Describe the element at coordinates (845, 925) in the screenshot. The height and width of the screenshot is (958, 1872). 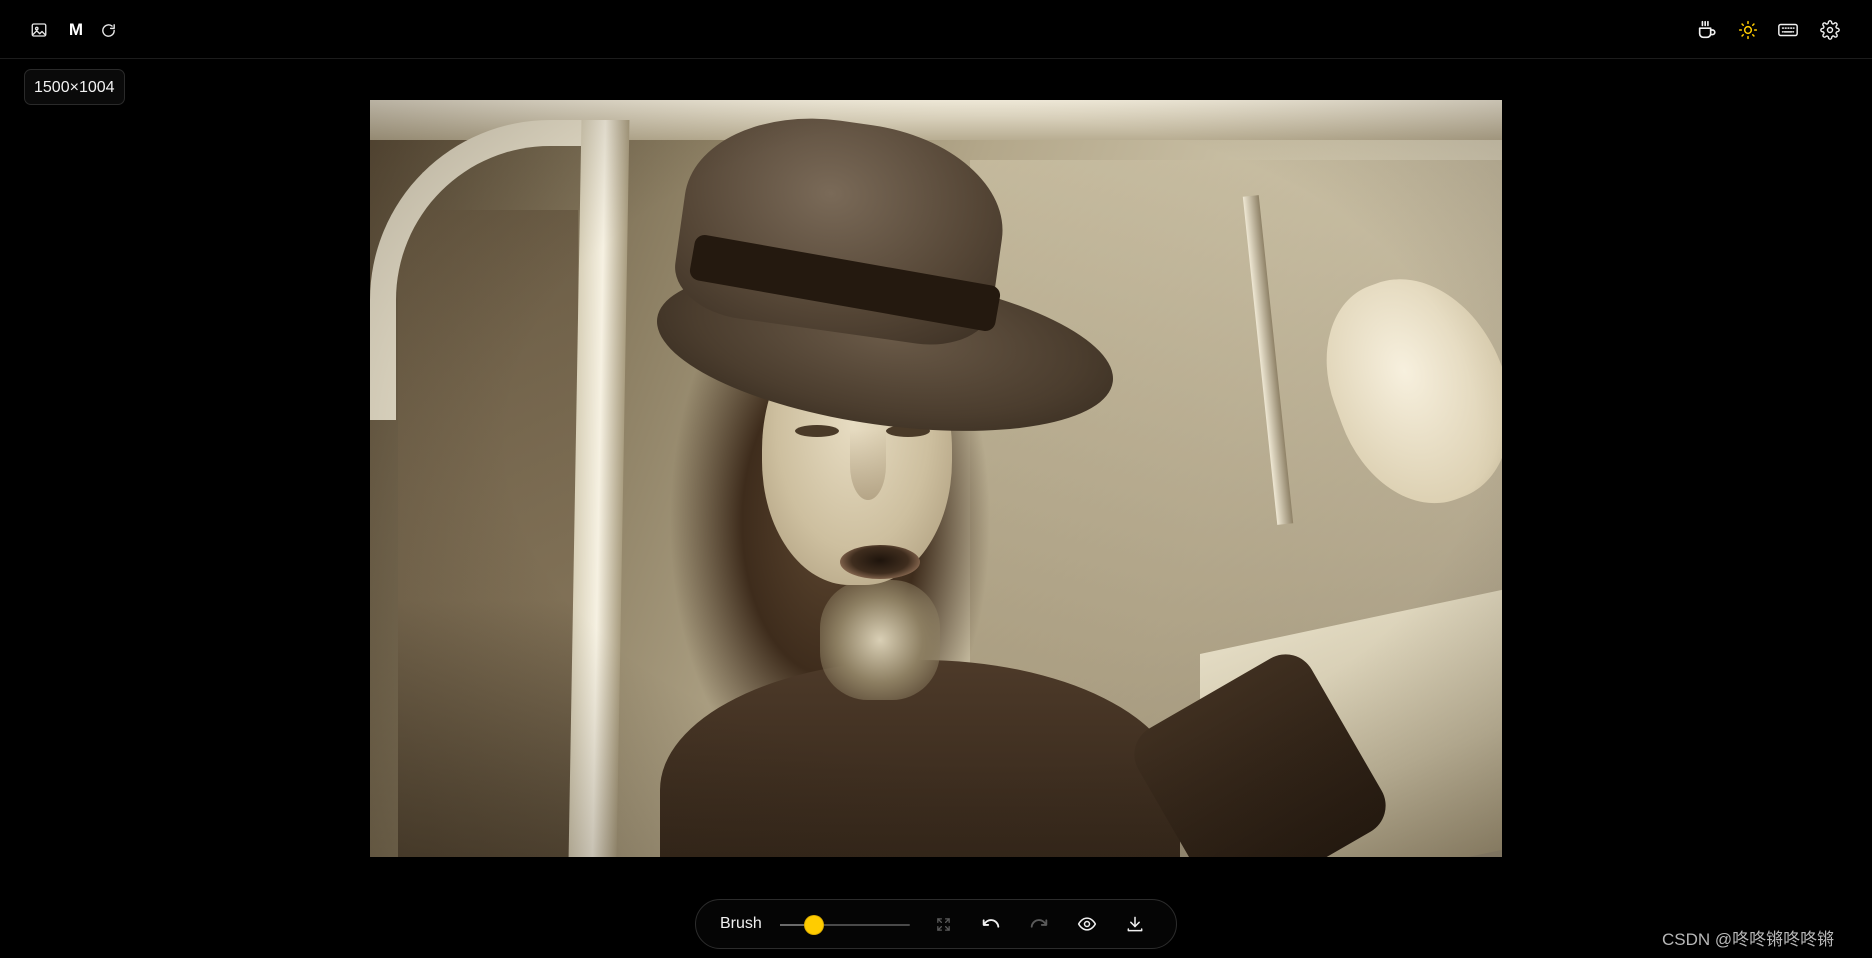
I see `brush-size-slider` at that location.